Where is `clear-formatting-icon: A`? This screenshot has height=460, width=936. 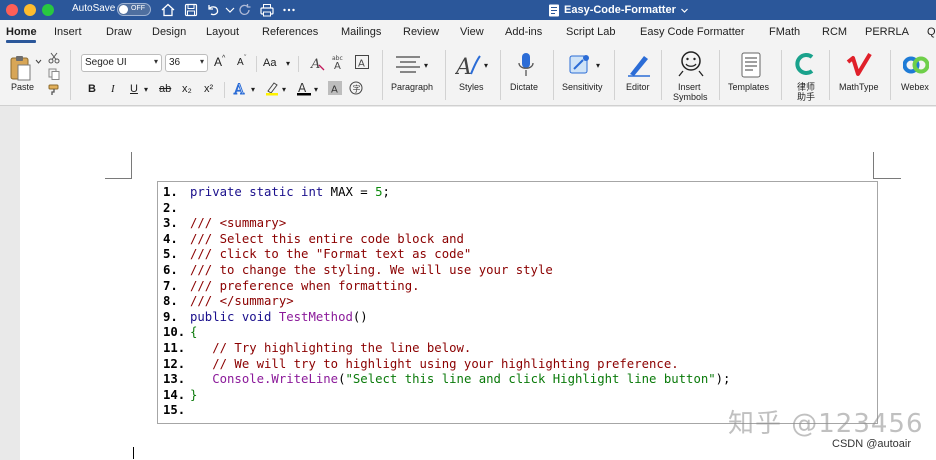 clear-formatting-icon: A is located at coordinates (318, 63).